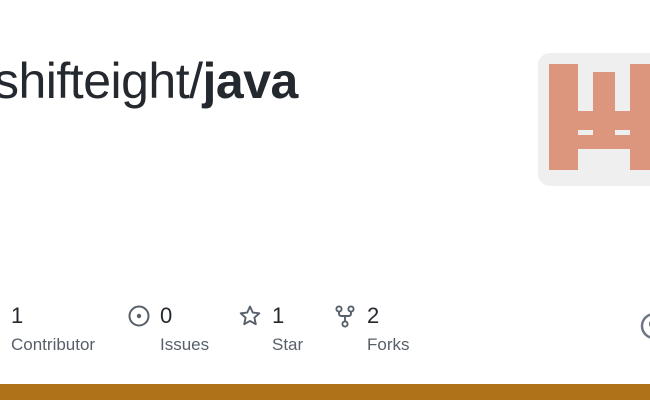 This screenshot has width=650, height=400. What do you see at coordinates (101, 81) in the screenshot?
I see `repo-owner: shifteight/` at bounding box center [101, 81].